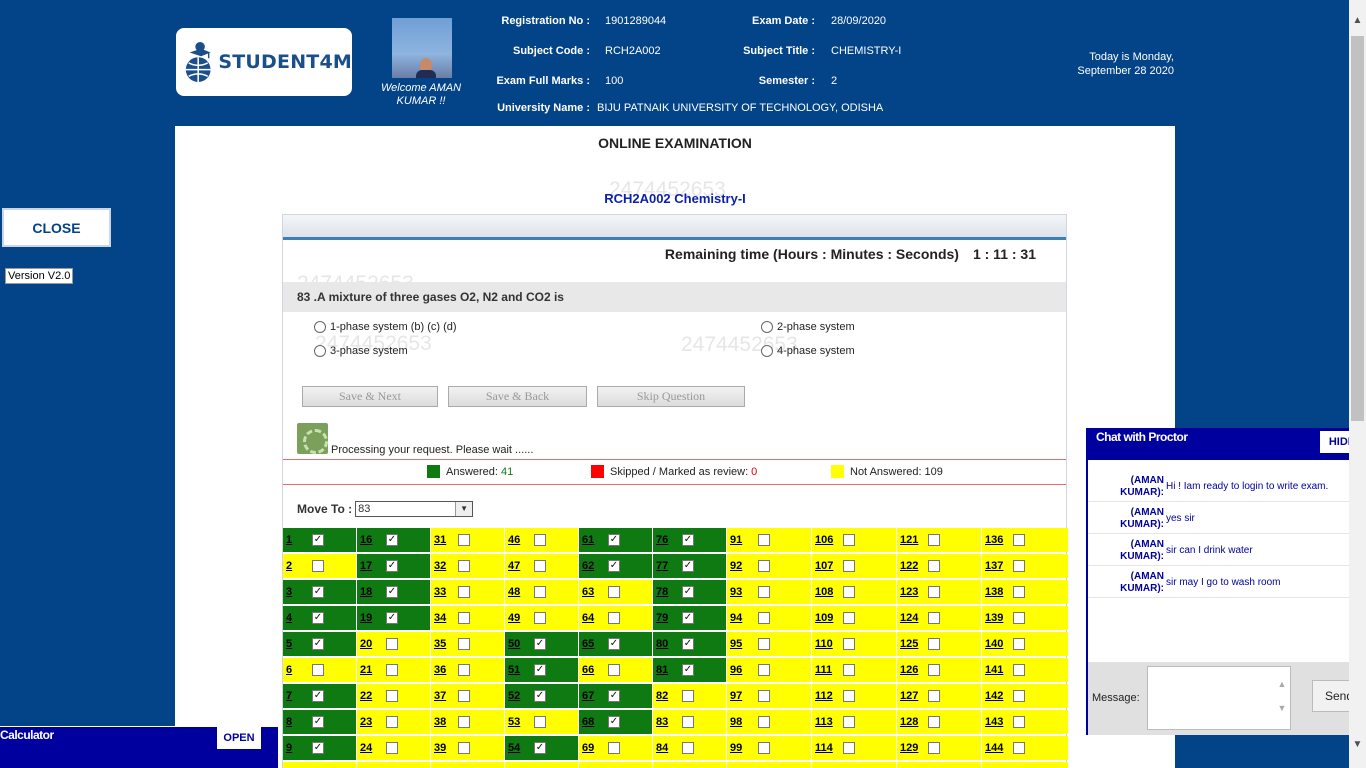 This screenshot has height=768, width=1366. What do you see at coordinates (289, 670) in the screenshot?
I see `question-link: 6` at bounding box center [289, 670].